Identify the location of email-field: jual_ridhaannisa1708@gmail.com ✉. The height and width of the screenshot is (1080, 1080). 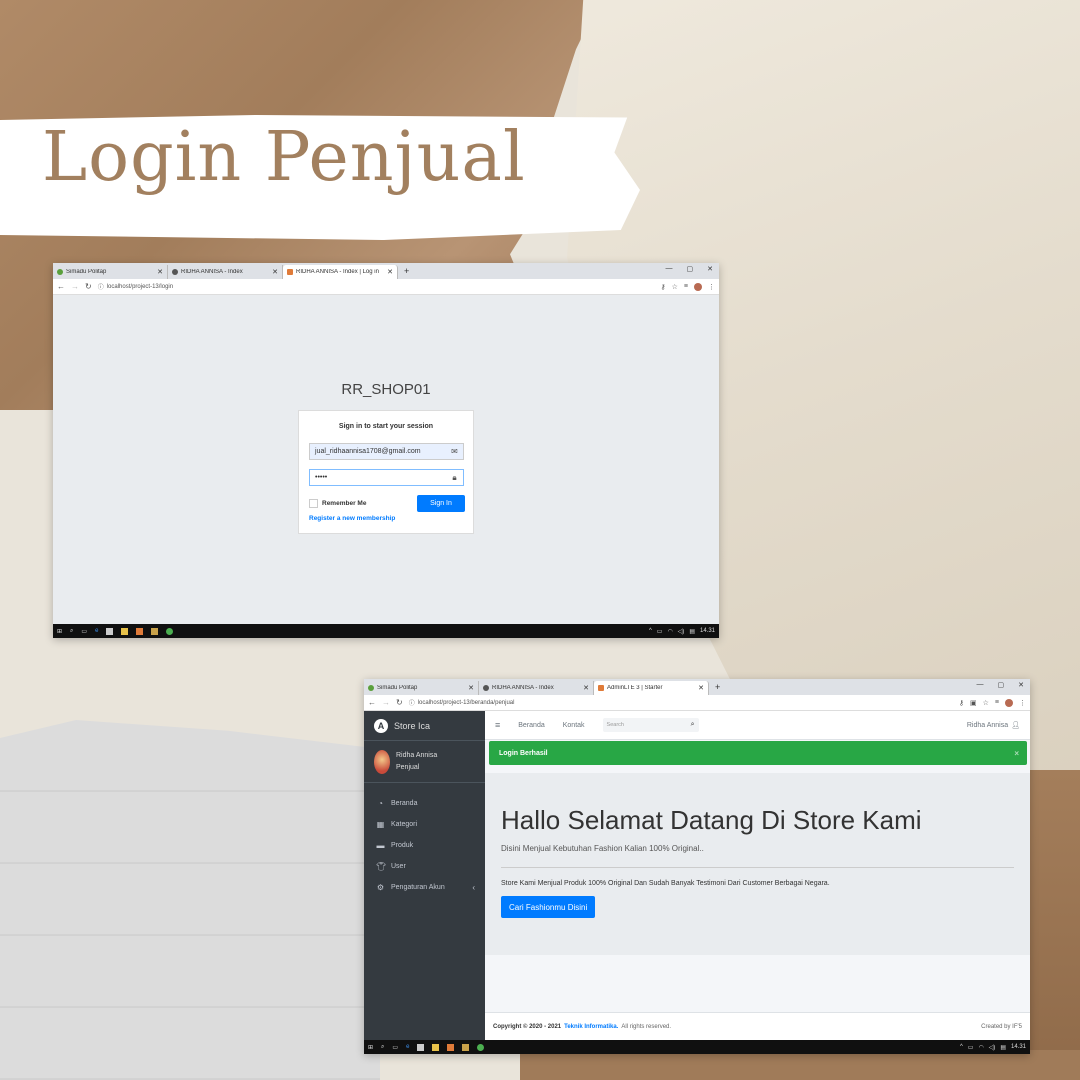
(386, 451).